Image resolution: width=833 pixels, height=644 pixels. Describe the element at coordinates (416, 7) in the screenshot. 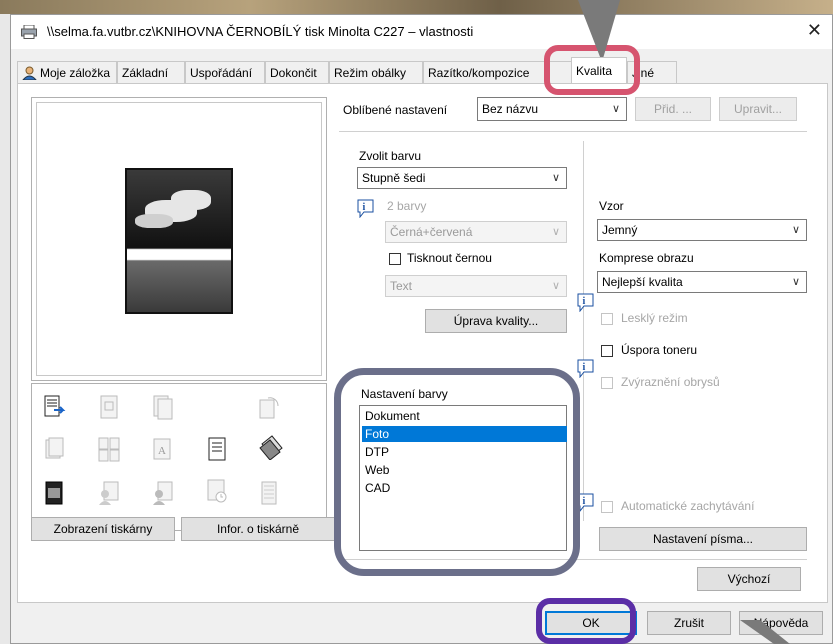

I see `desktop-background` at that location.